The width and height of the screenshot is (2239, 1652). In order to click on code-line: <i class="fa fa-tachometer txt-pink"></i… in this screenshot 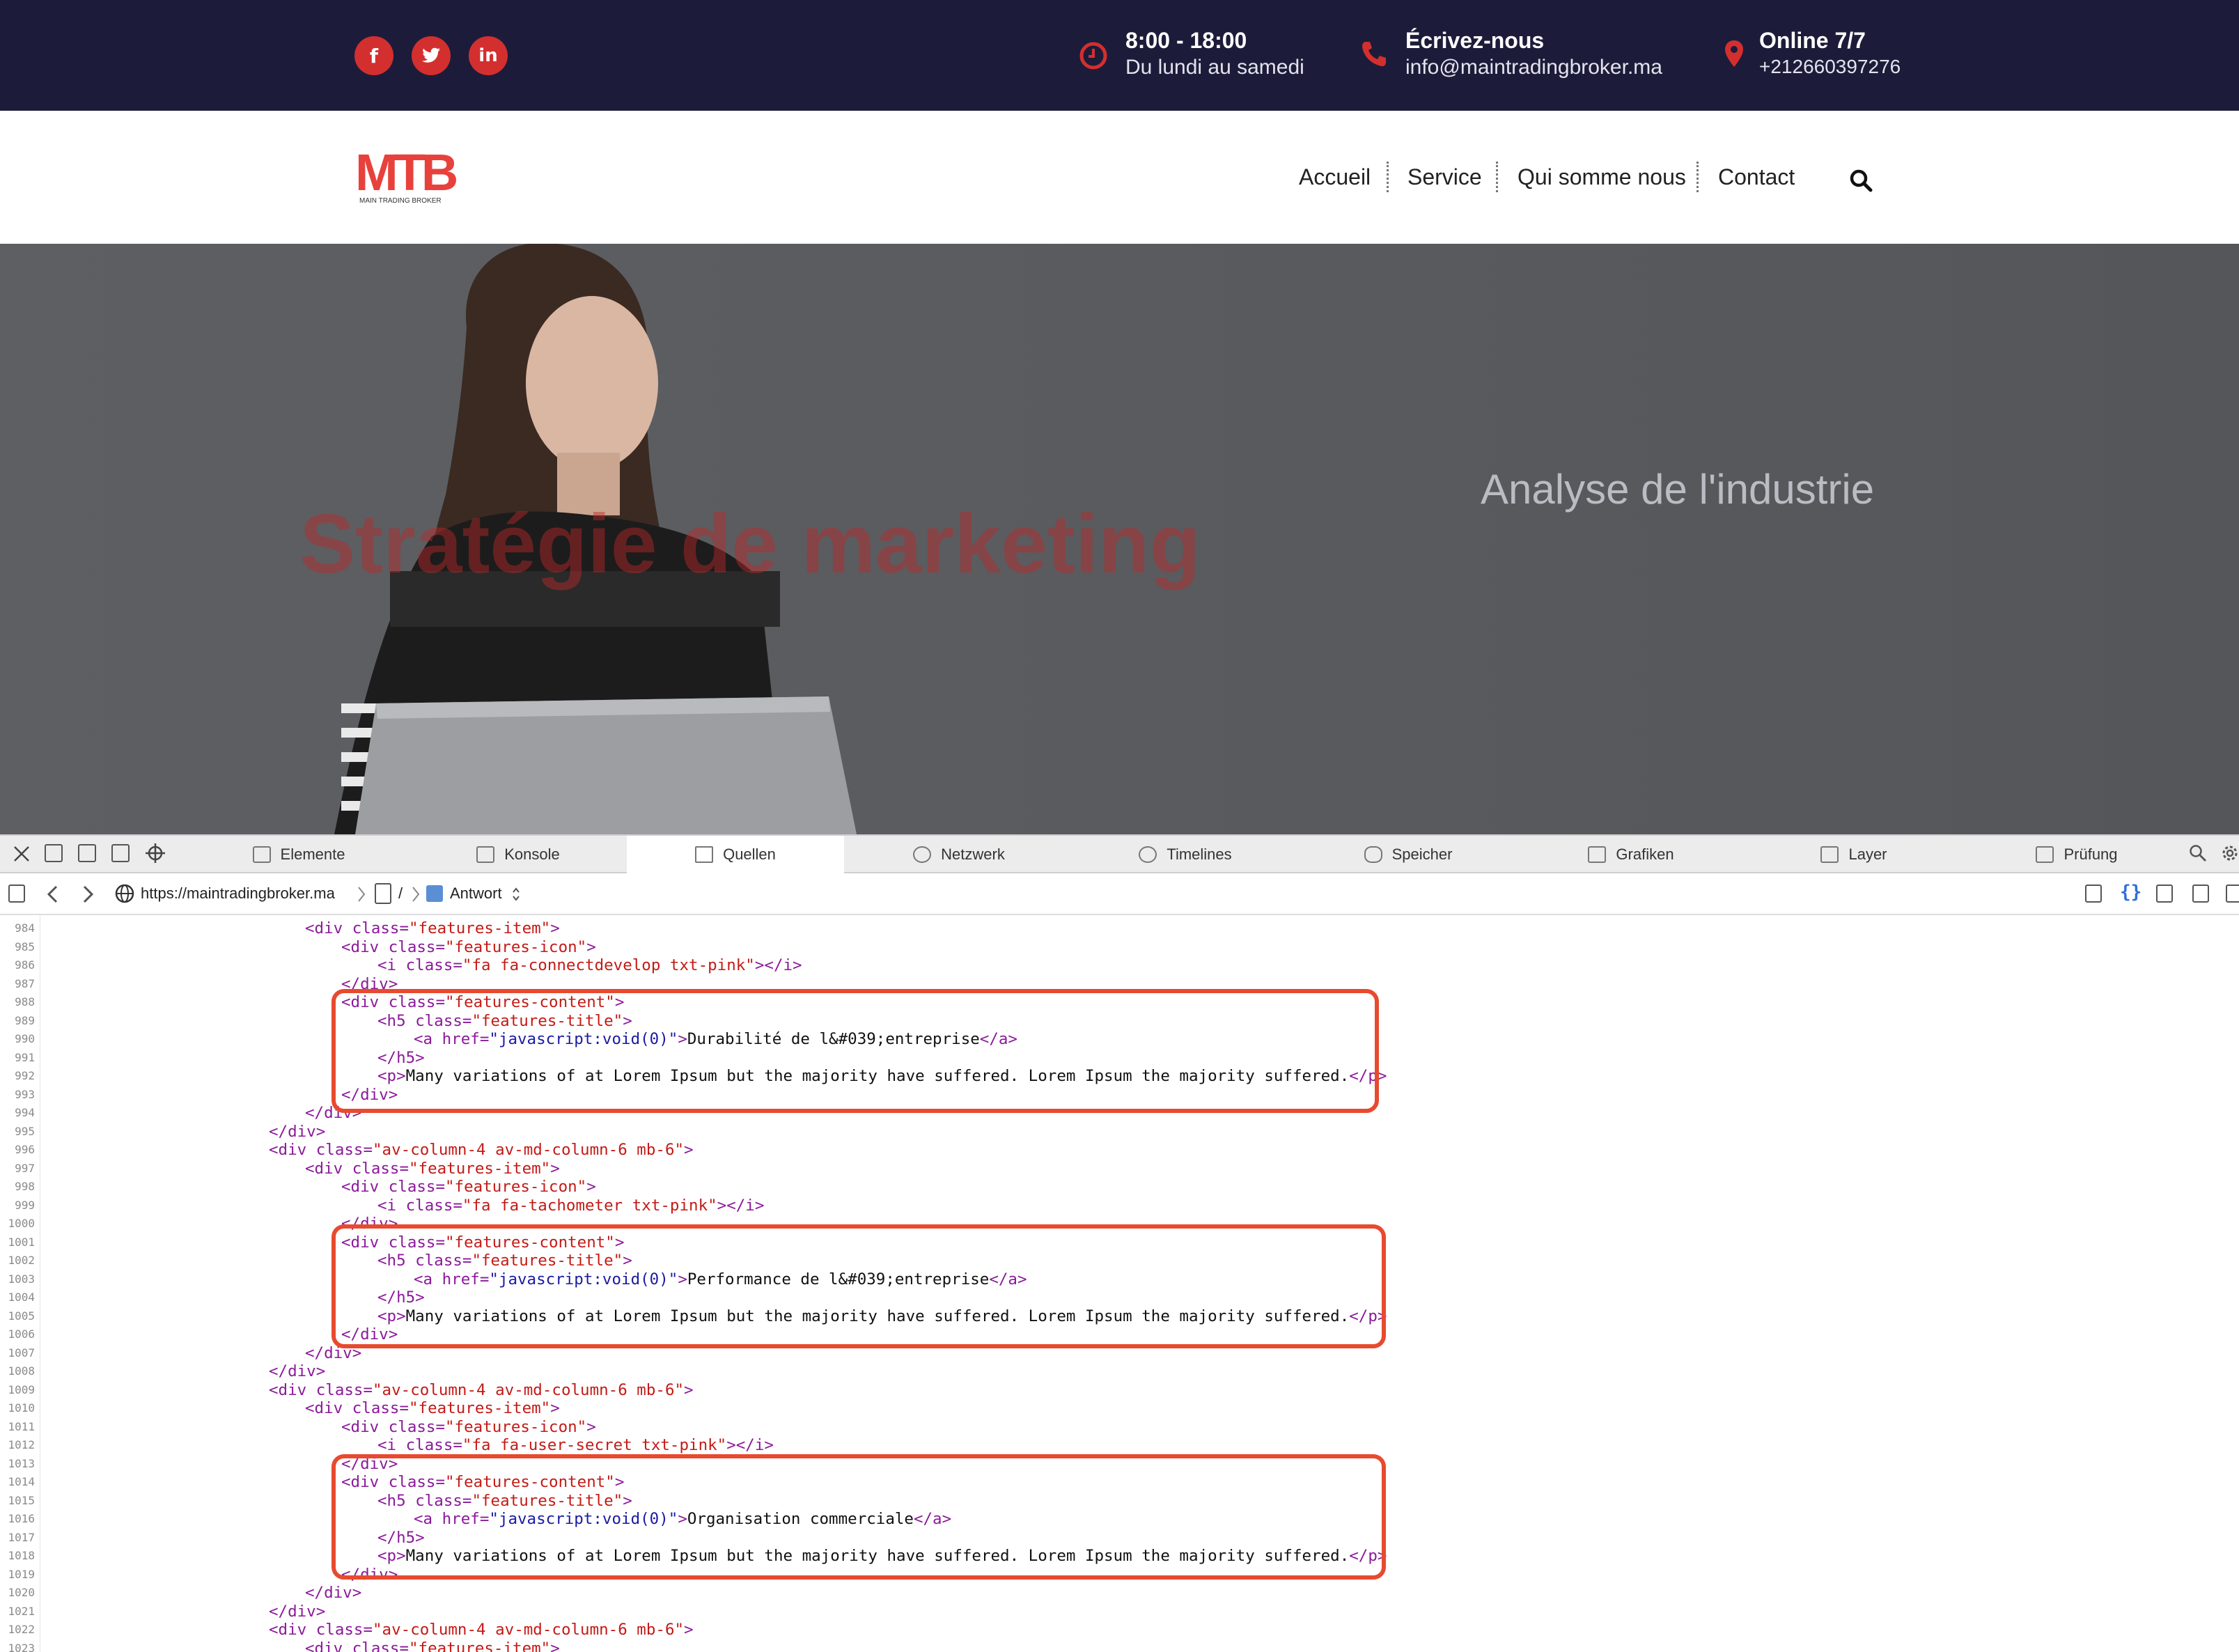, I will do `click(571, 1205)`.